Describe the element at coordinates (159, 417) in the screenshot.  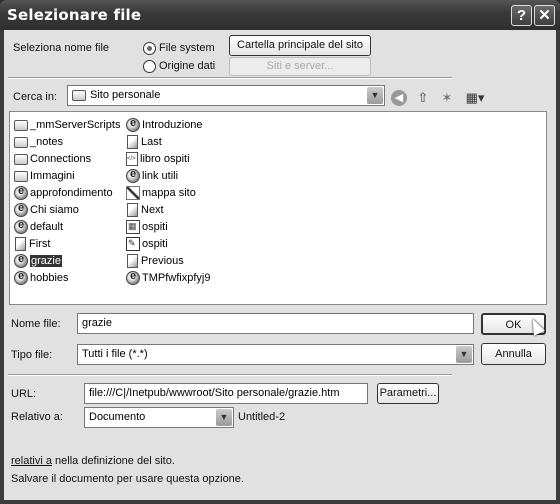
I see `relative-combo: Documento ▼` at that location.